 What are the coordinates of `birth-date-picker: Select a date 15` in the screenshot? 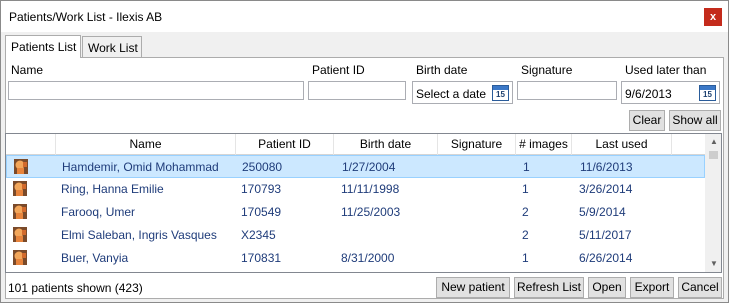 It's located at (462, 92).